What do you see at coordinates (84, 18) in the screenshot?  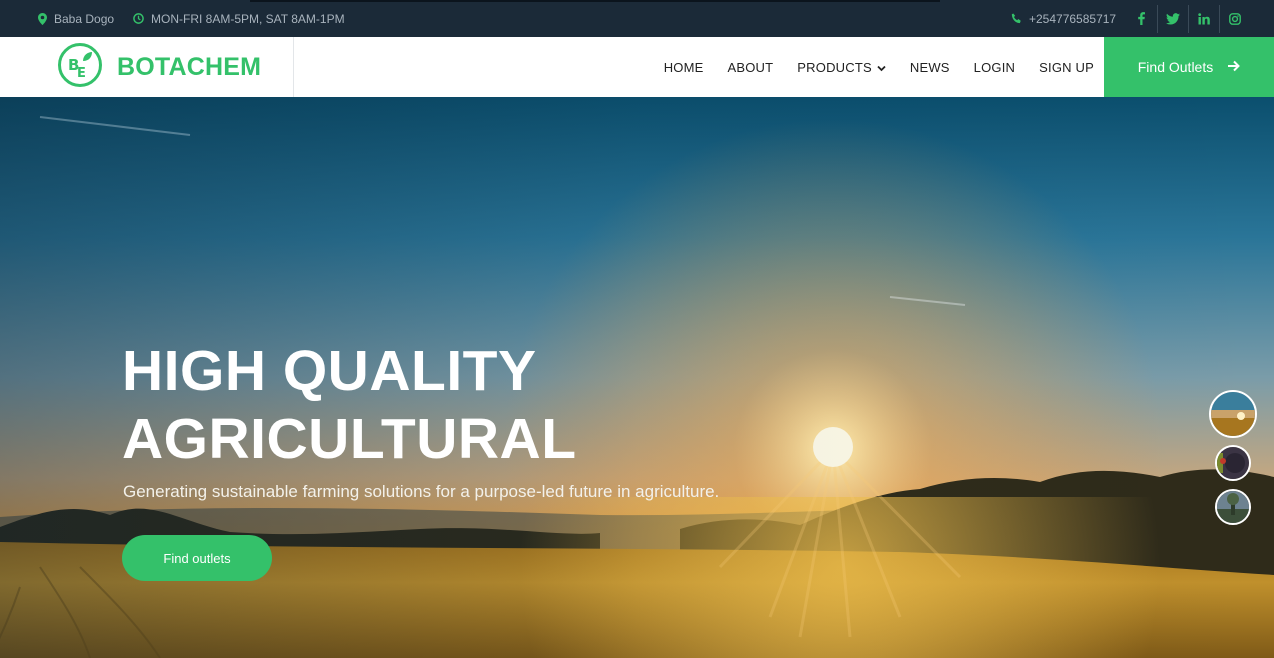 I see `location-text: Baba Dogo` at bounding box center [84, 18].